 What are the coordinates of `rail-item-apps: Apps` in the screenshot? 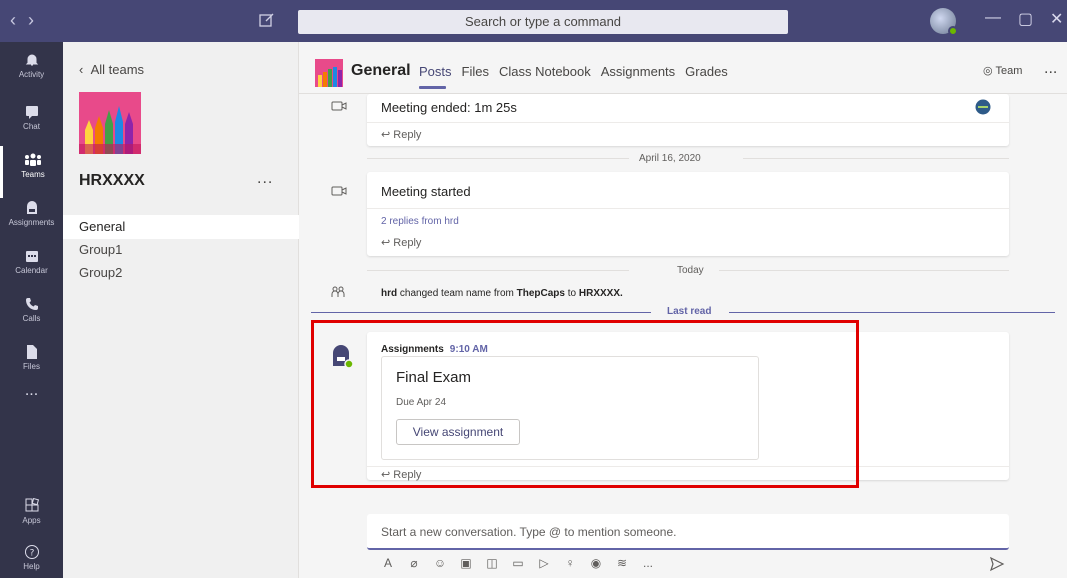 It's located at (31, 518).